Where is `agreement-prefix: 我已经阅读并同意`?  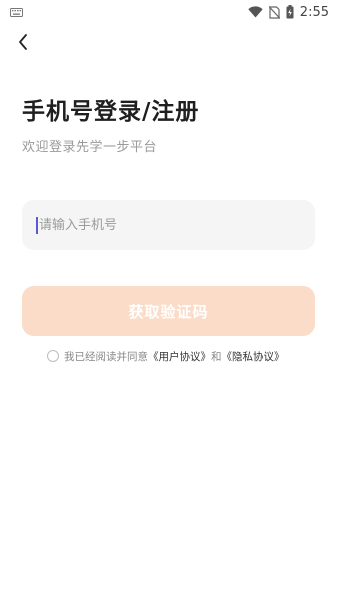
agreement-prefix: 我已经阅读并同意 is located at coordinates (106, 356).